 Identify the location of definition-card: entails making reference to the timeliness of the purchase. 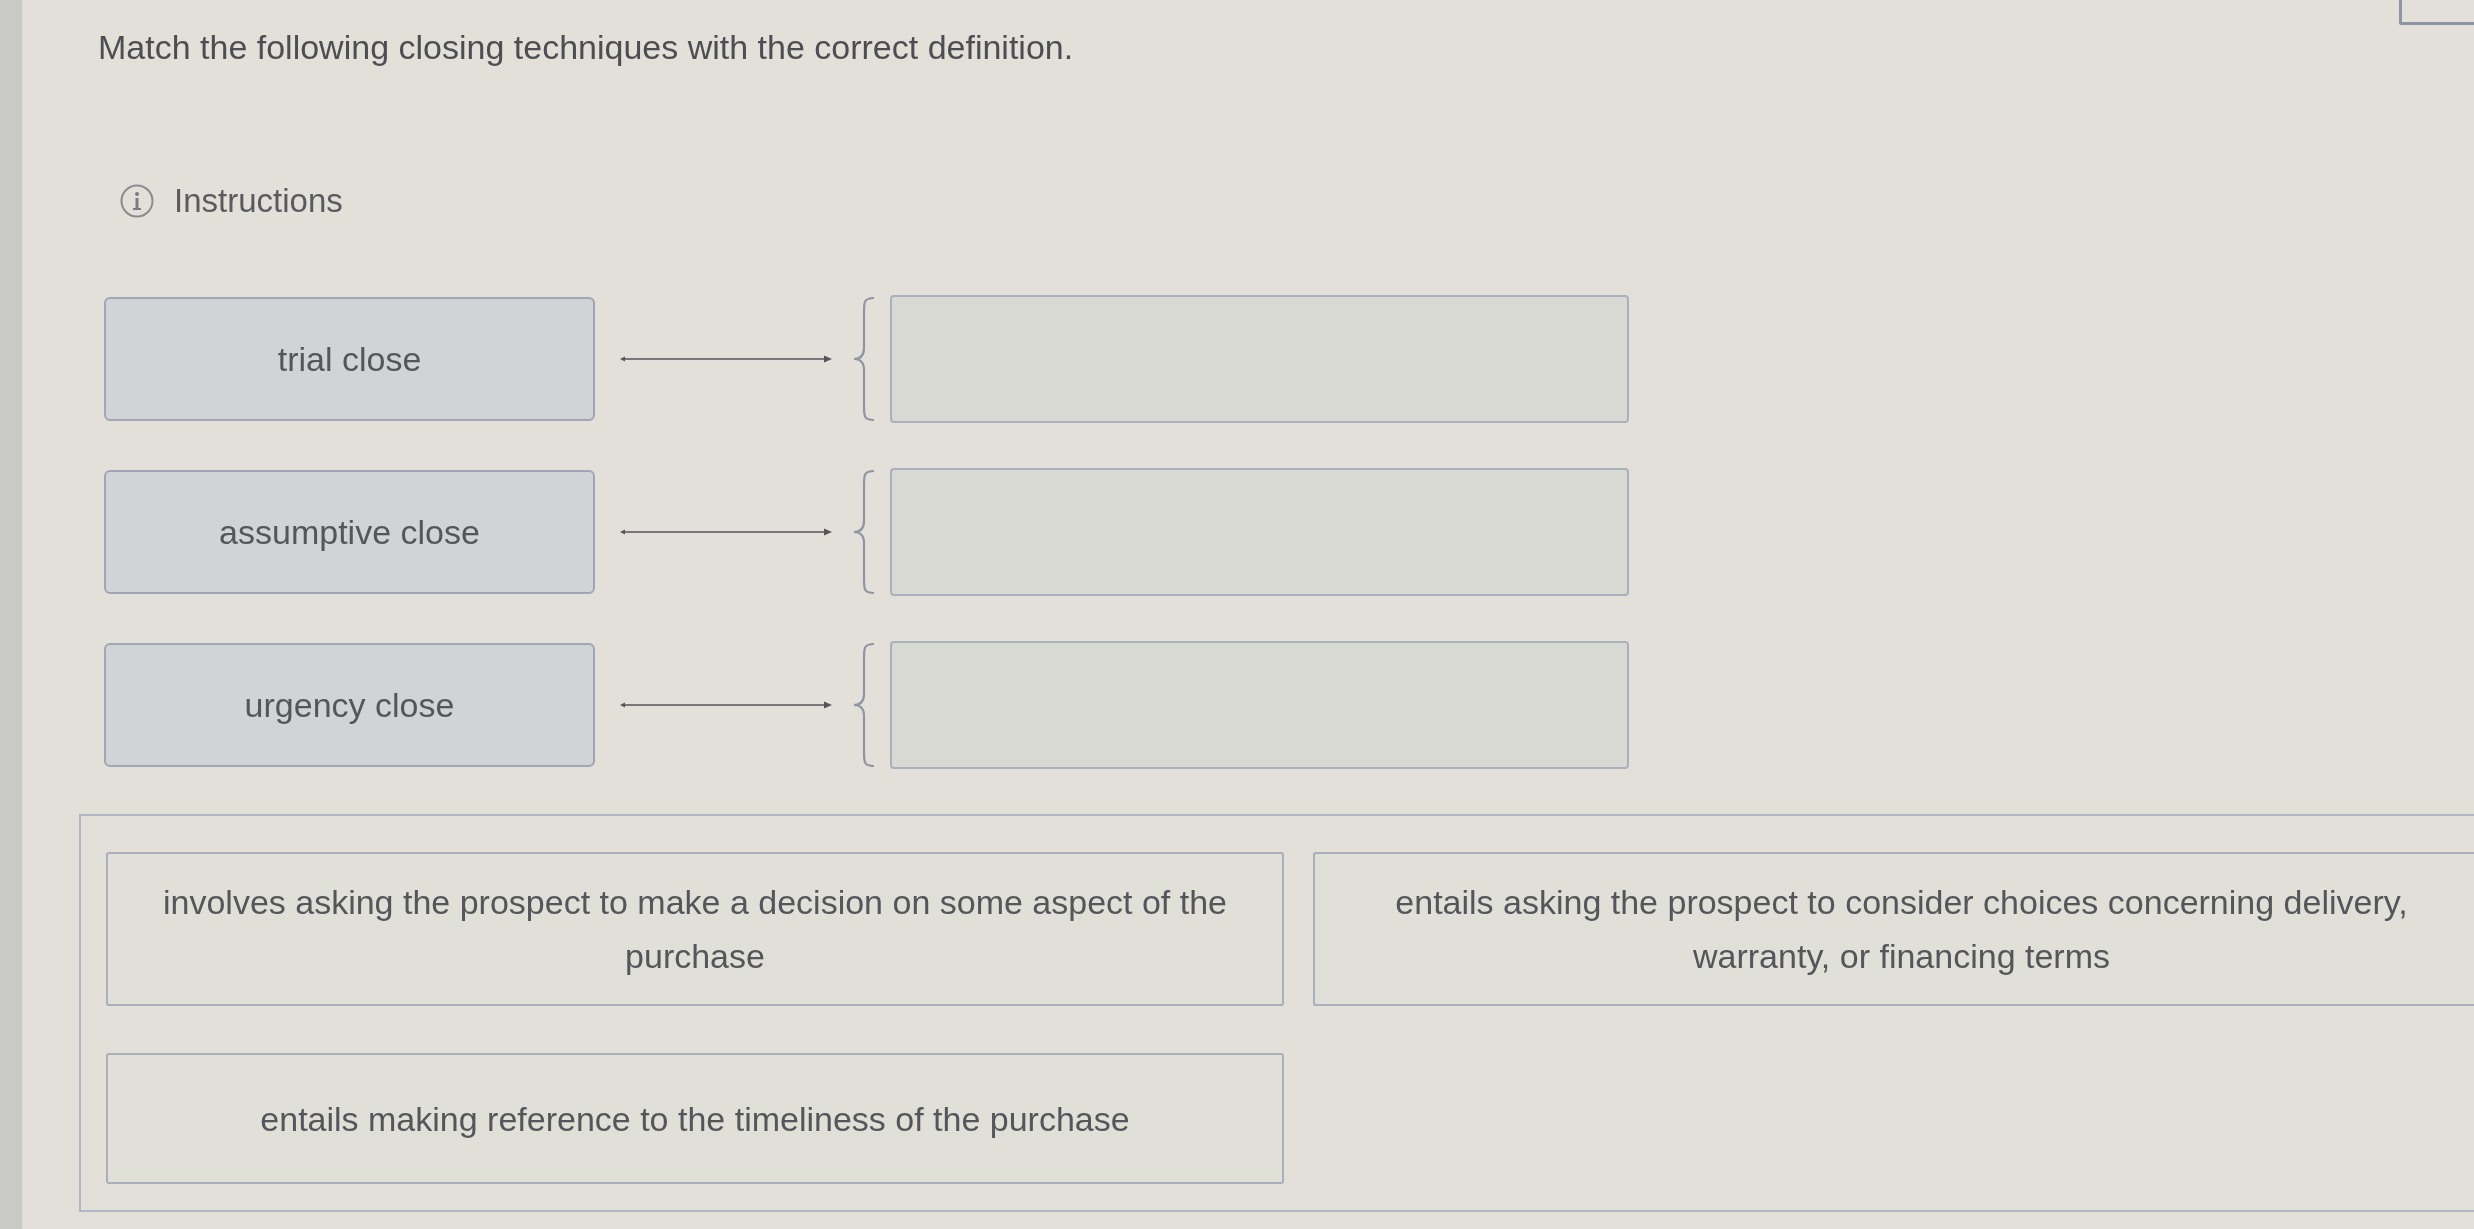
(695, 1118).